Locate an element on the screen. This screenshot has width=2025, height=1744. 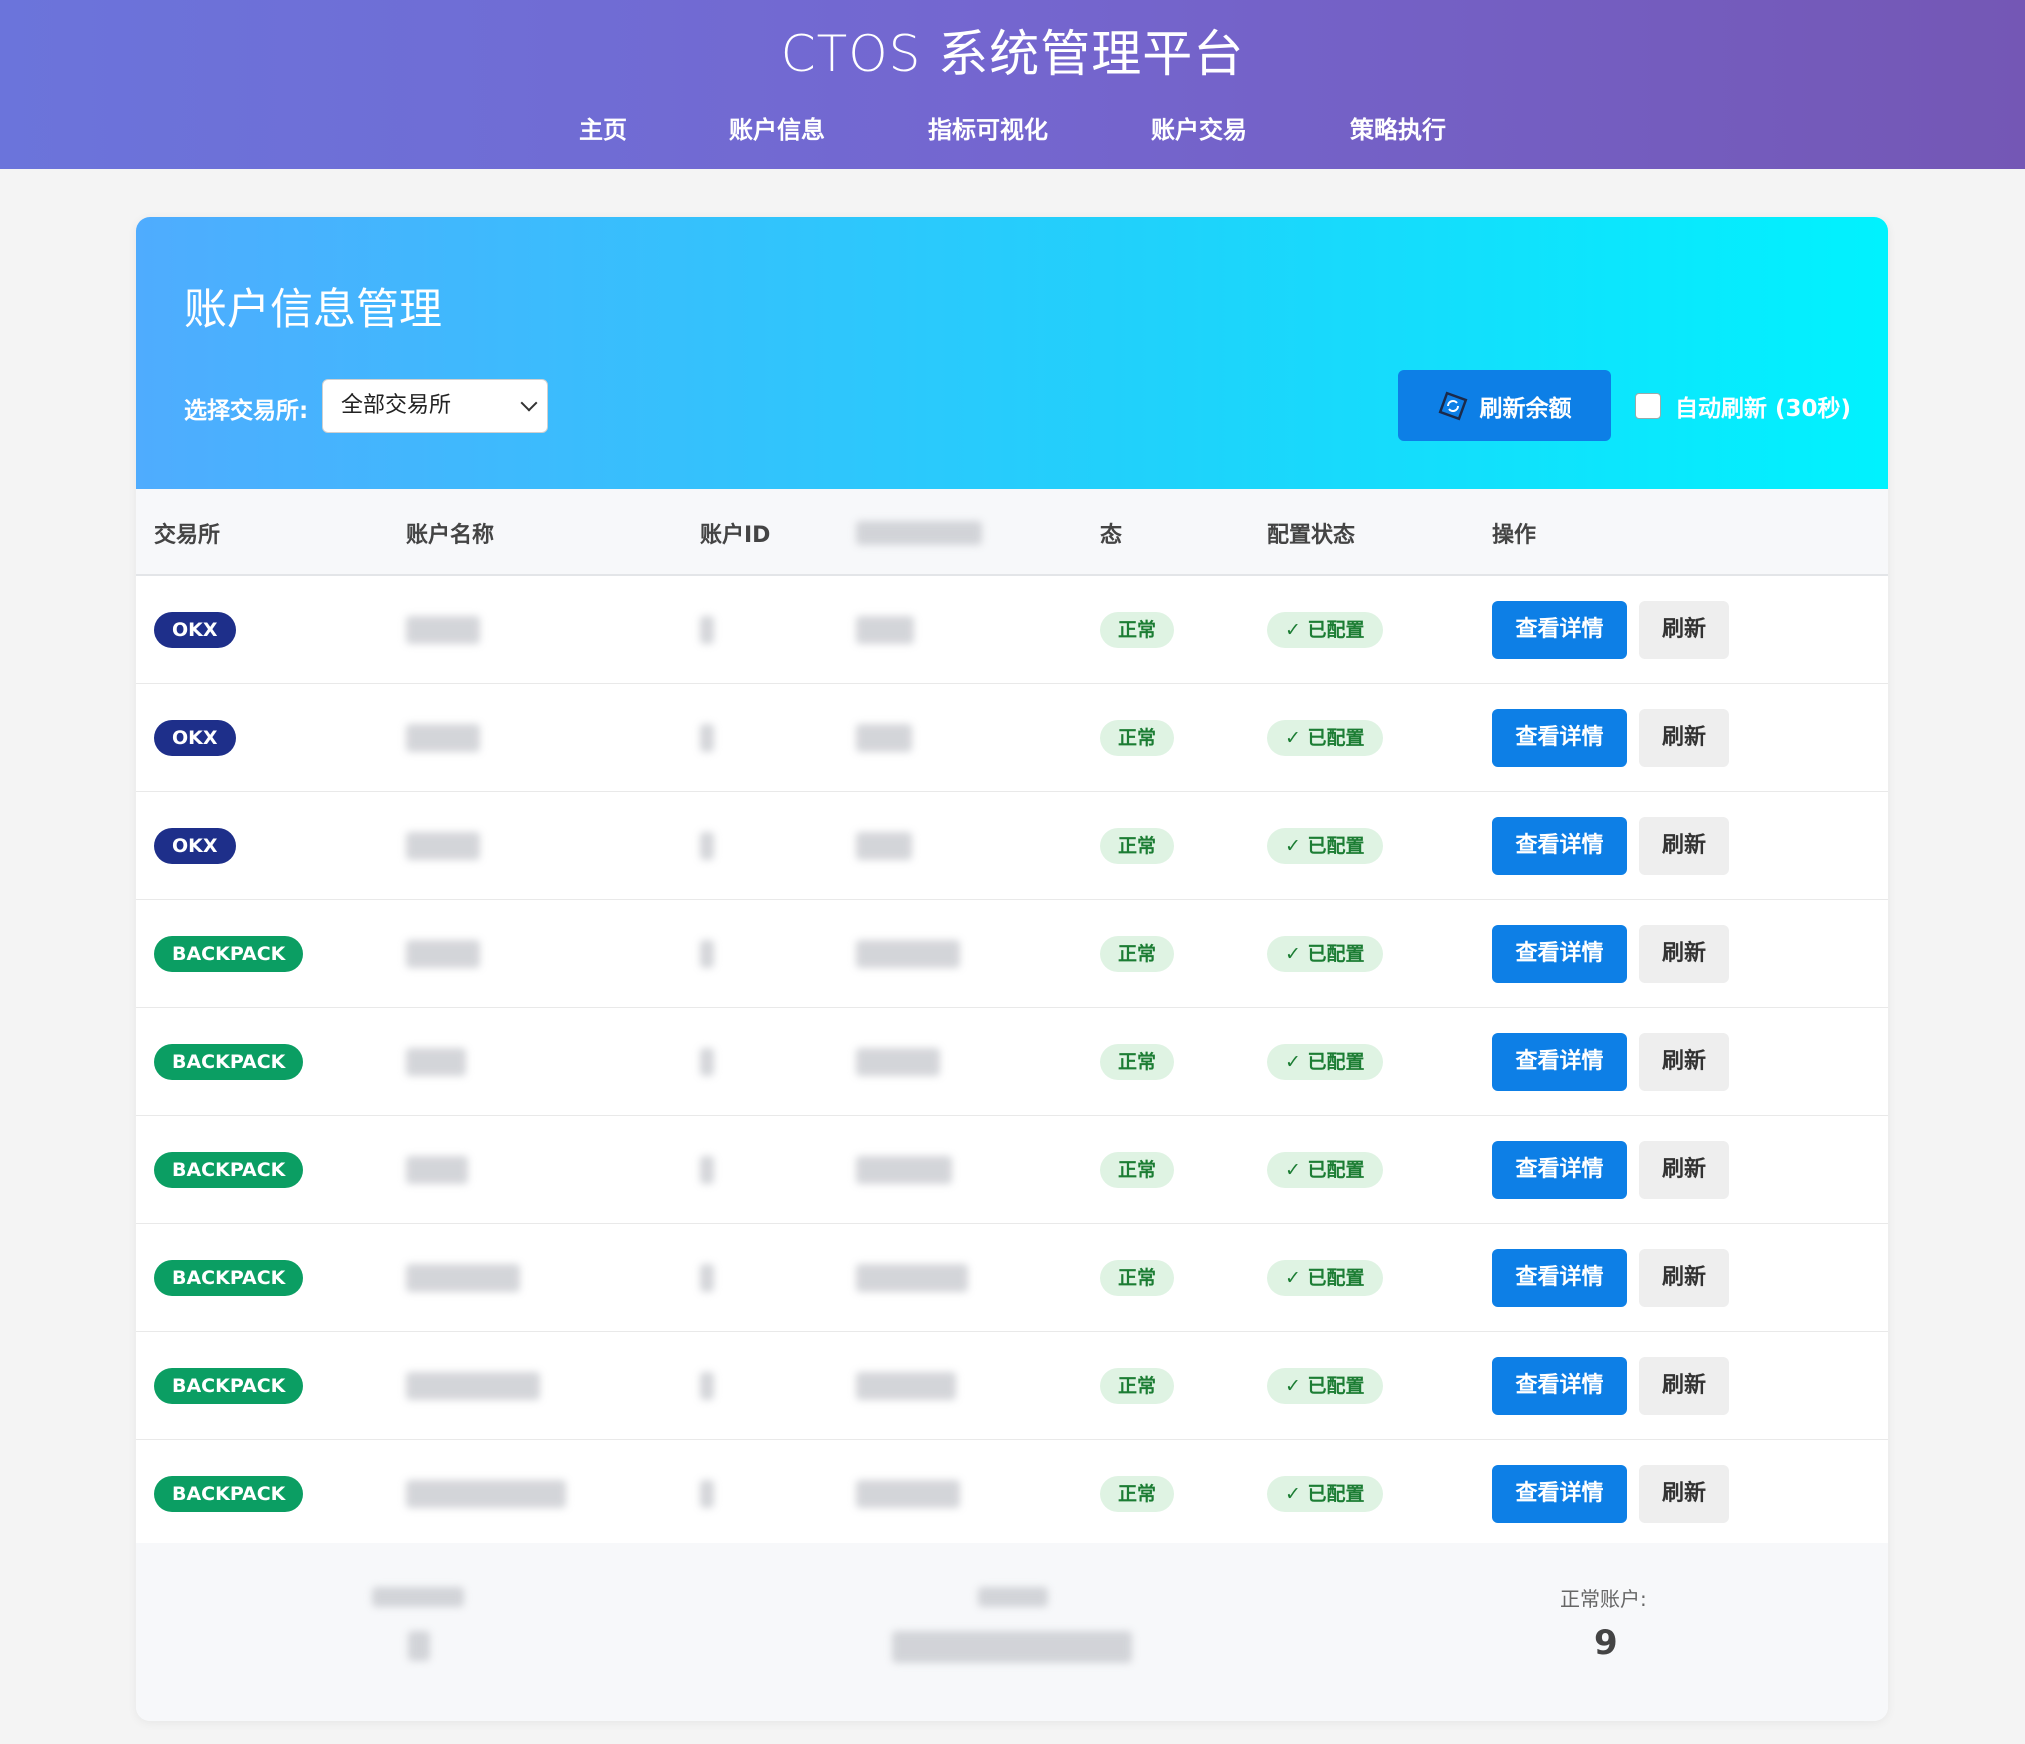
exchange-select: 全部交易所 is located at coordinates (435, 406).